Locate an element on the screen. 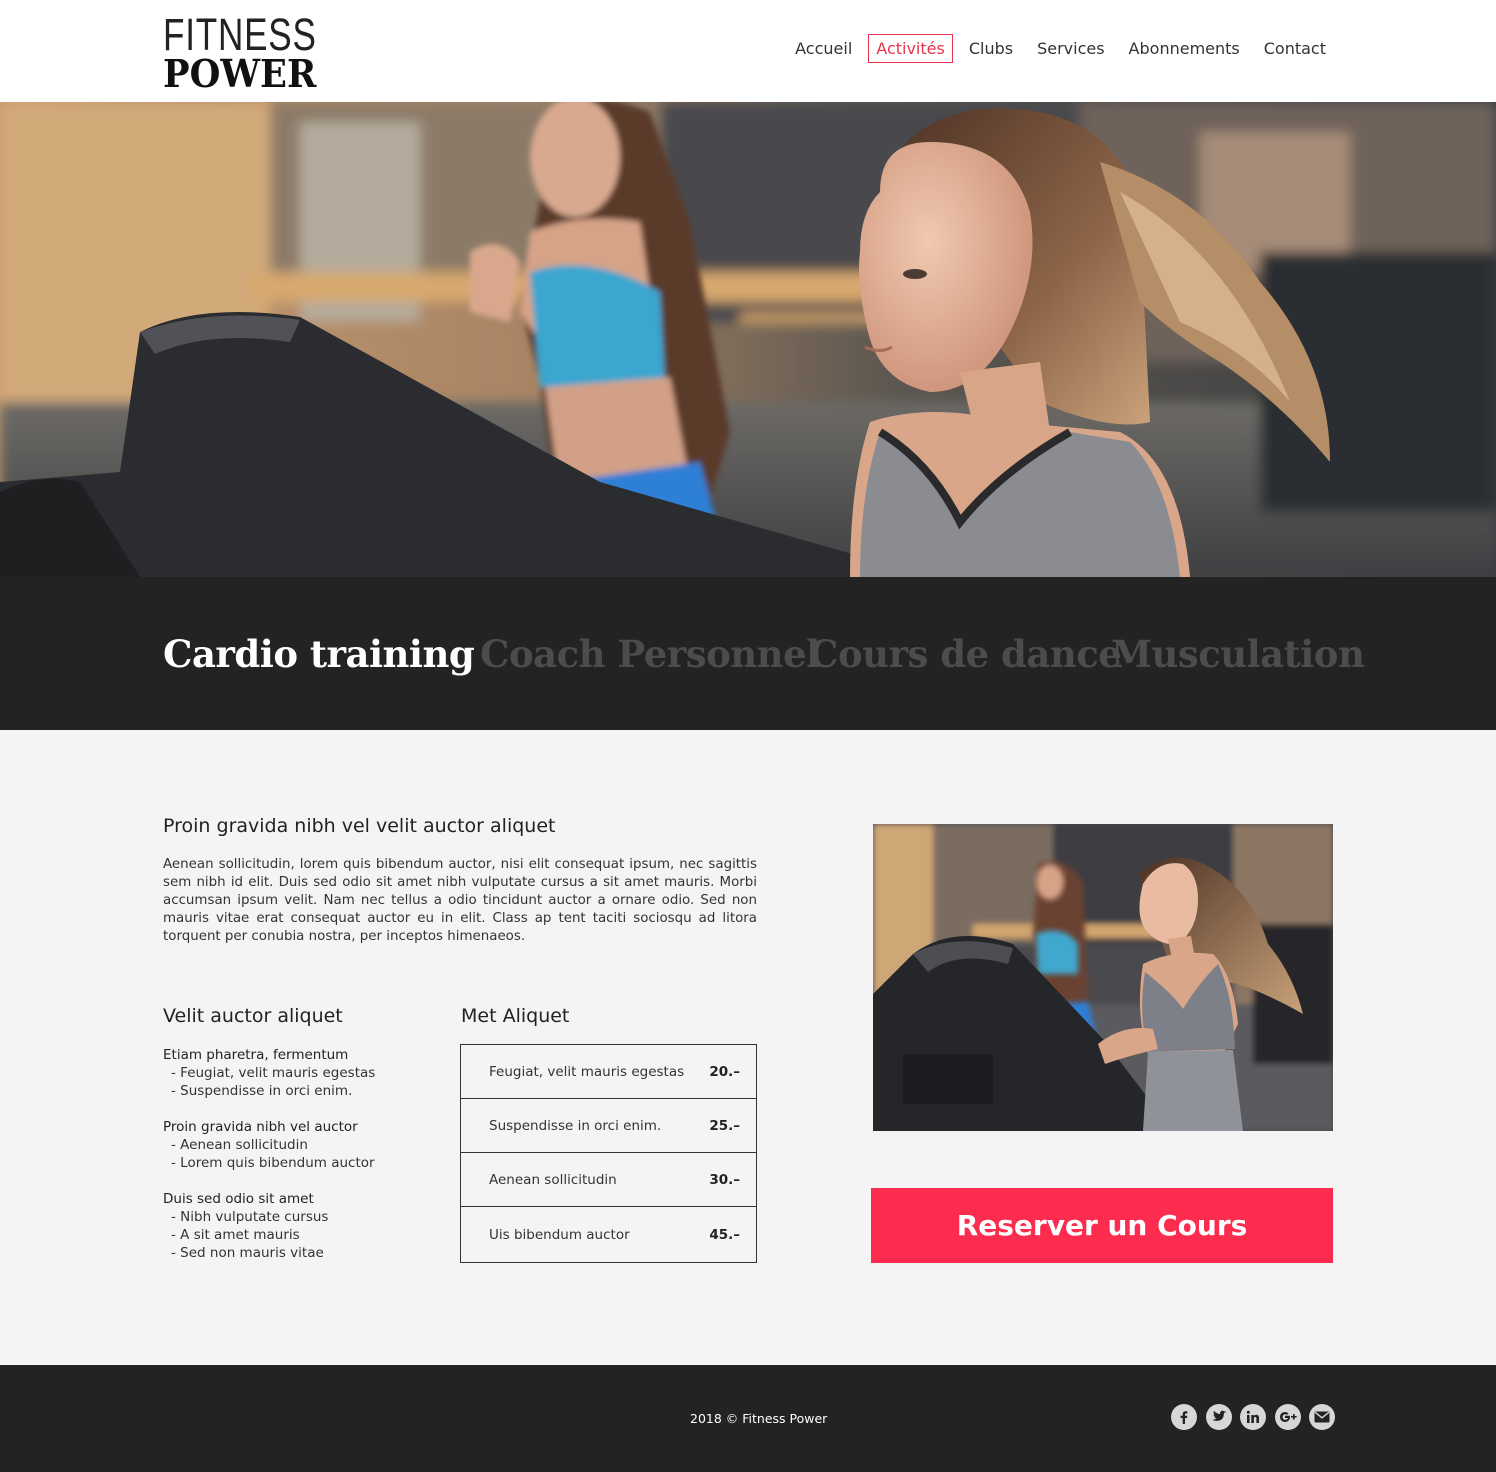  list-group-title: Proin gravida nibh vel auctor is located at coordinates (260, 1127).